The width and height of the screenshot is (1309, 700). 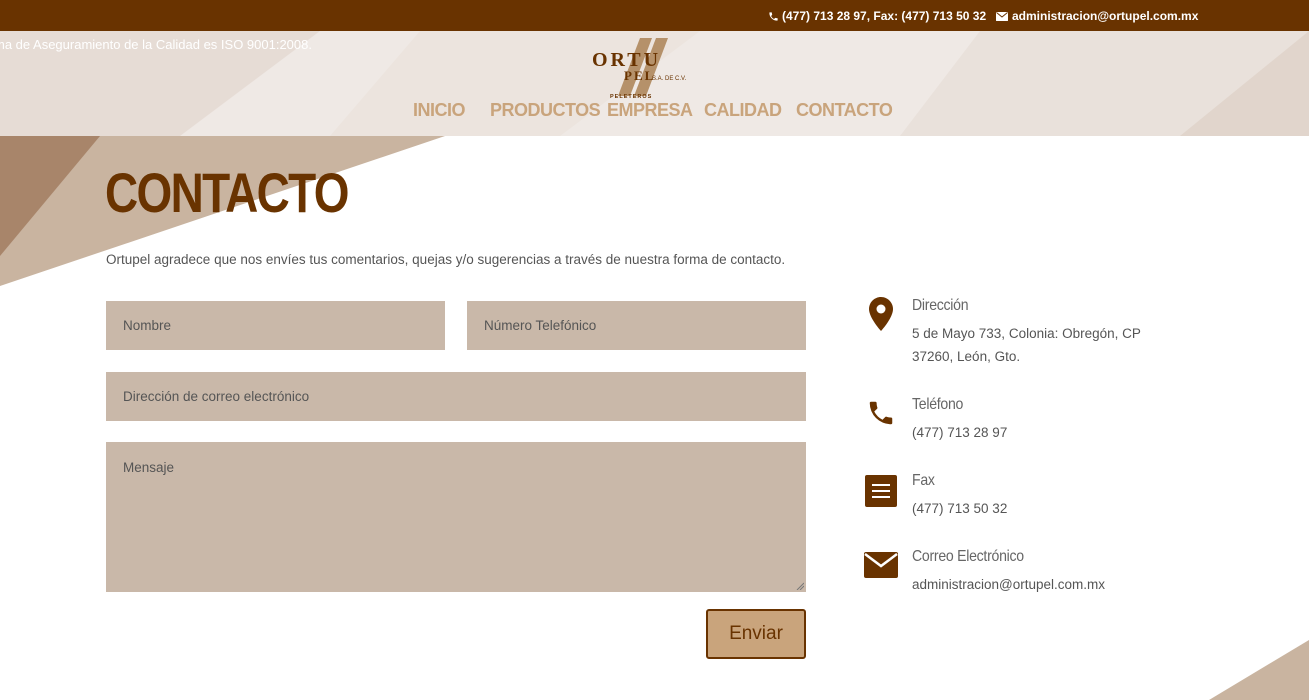 What do you see at coordinates (275, 325) in the screenshot?
I see `name-field: Nombre` at bounding box center [275, 325].